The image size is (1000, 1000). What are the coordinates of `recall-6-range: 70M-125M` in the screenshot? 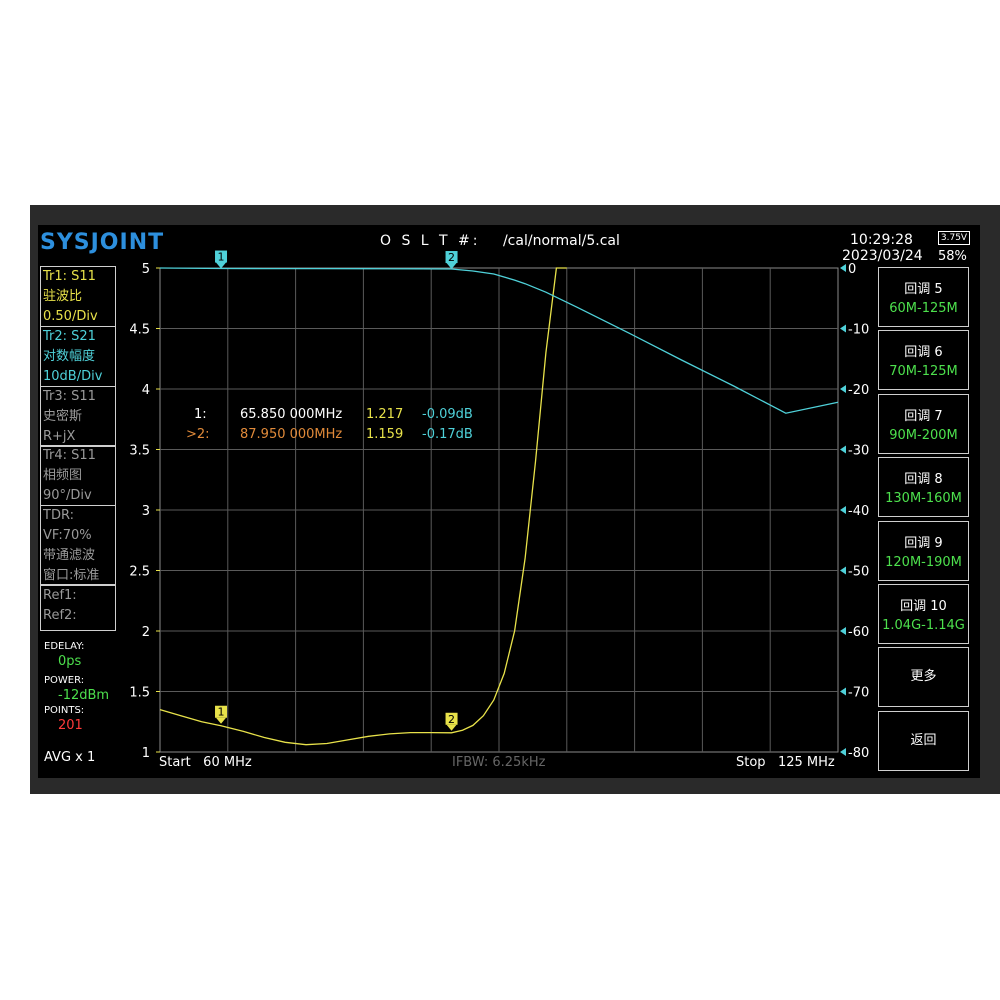 It's located at (923, 371).